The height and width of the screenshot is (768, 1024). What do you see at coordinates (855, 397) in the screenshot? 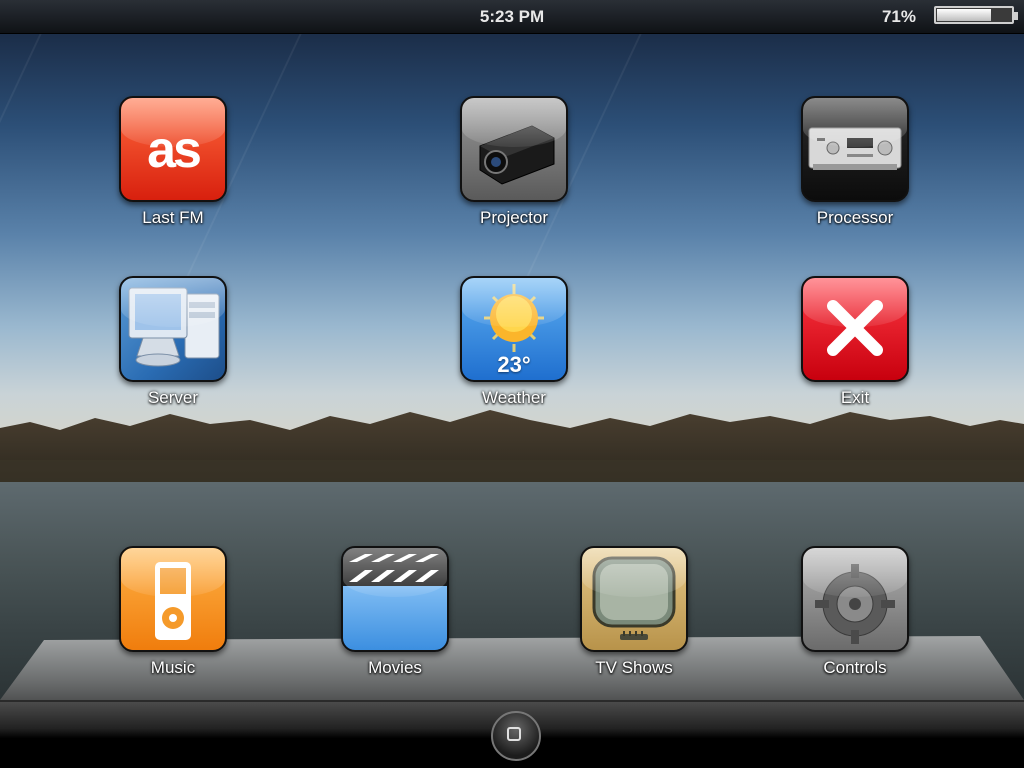
I see `app-label: Exit` at bounding box center [855, 397].